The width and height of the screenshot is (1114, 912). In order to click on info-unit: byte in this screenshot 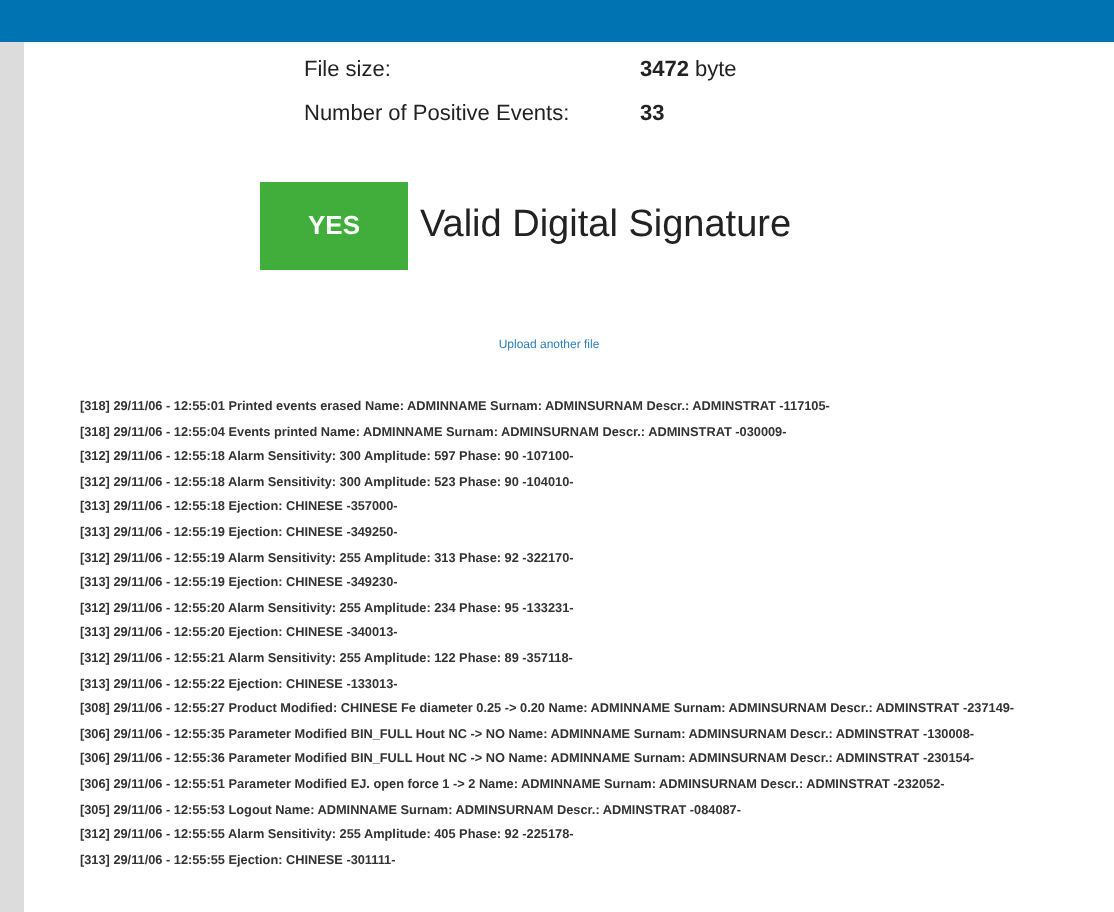, I will do `click(715, 71)`.